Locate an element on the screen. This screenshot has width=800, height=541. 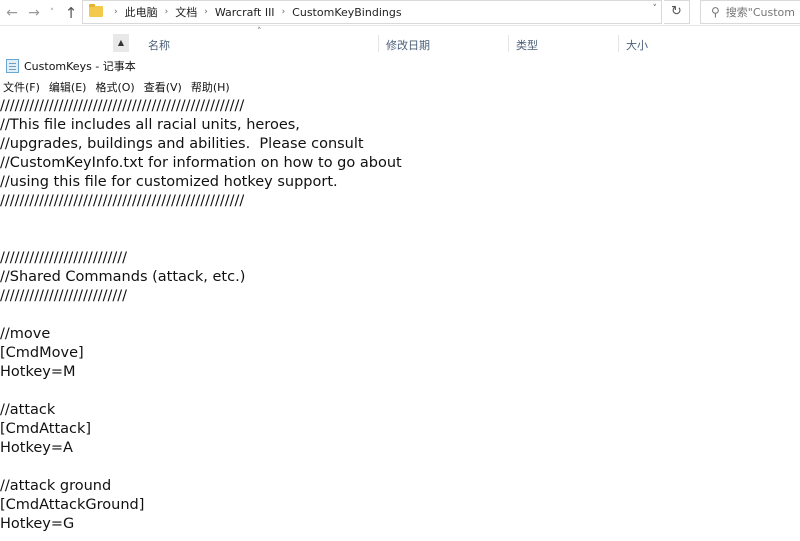
menu-file: 文件(F) is located at coordinates (22, 87).